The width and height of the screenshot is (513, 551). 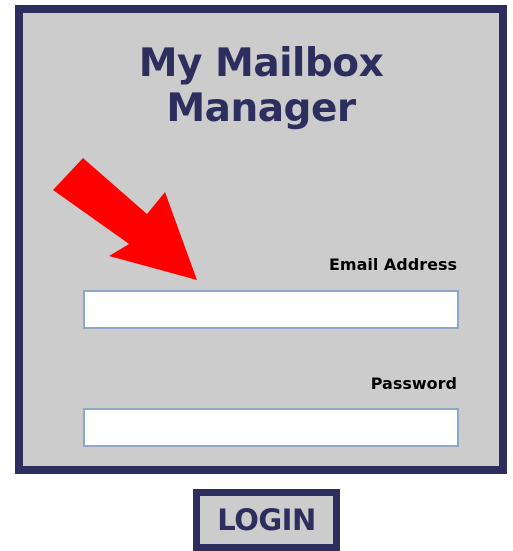 I want to click on red-arrow-icon, so click(x=125, y=219).